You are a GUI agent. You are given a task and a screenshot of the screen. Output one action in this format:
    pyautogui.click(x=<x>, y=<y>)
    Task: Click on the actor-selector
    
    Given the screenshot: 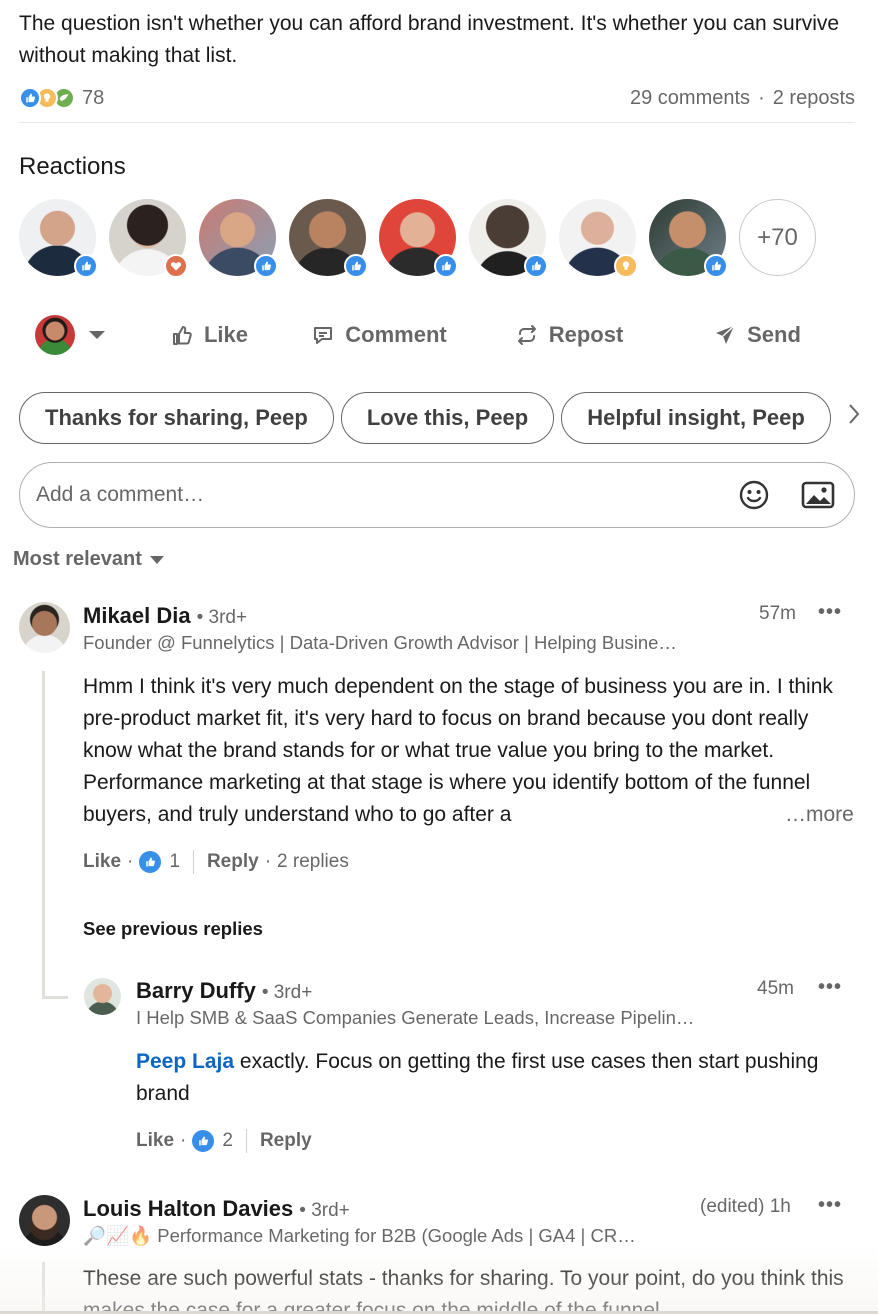 What is the action you would take?
    pyautogui.click(x=79, y=335)
    